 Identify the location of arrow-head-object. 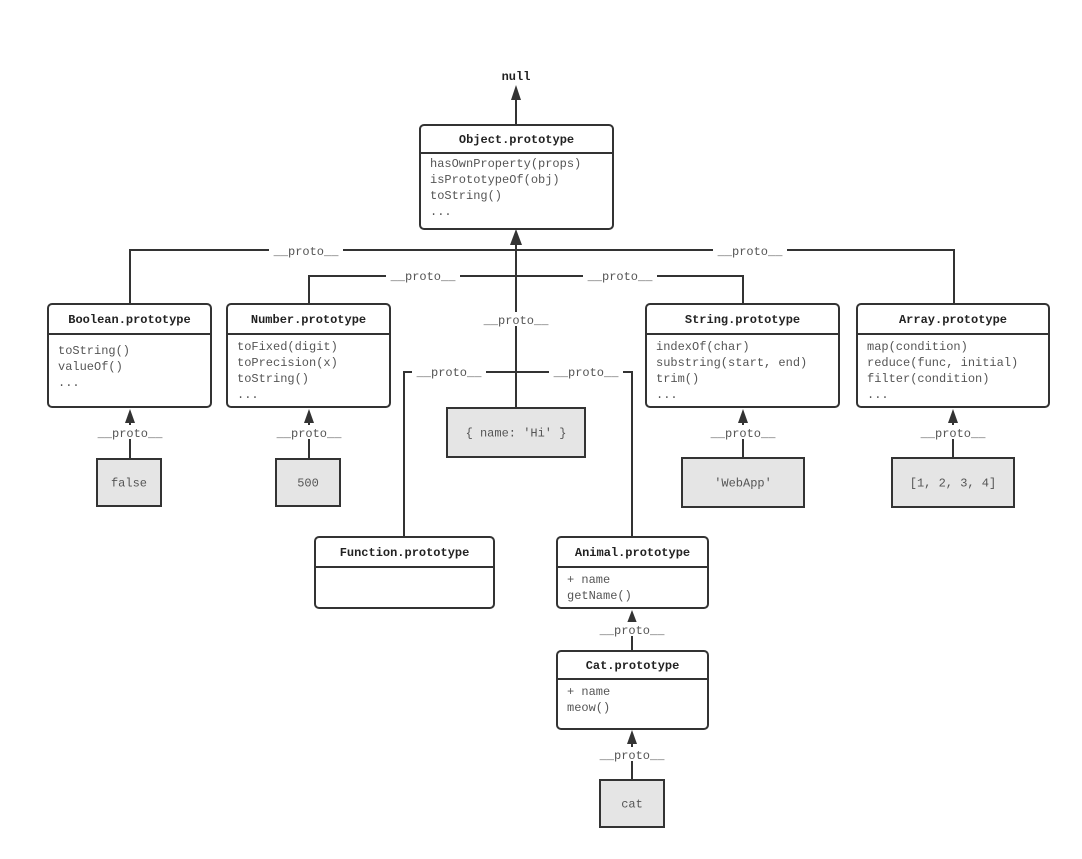
(516, 237).